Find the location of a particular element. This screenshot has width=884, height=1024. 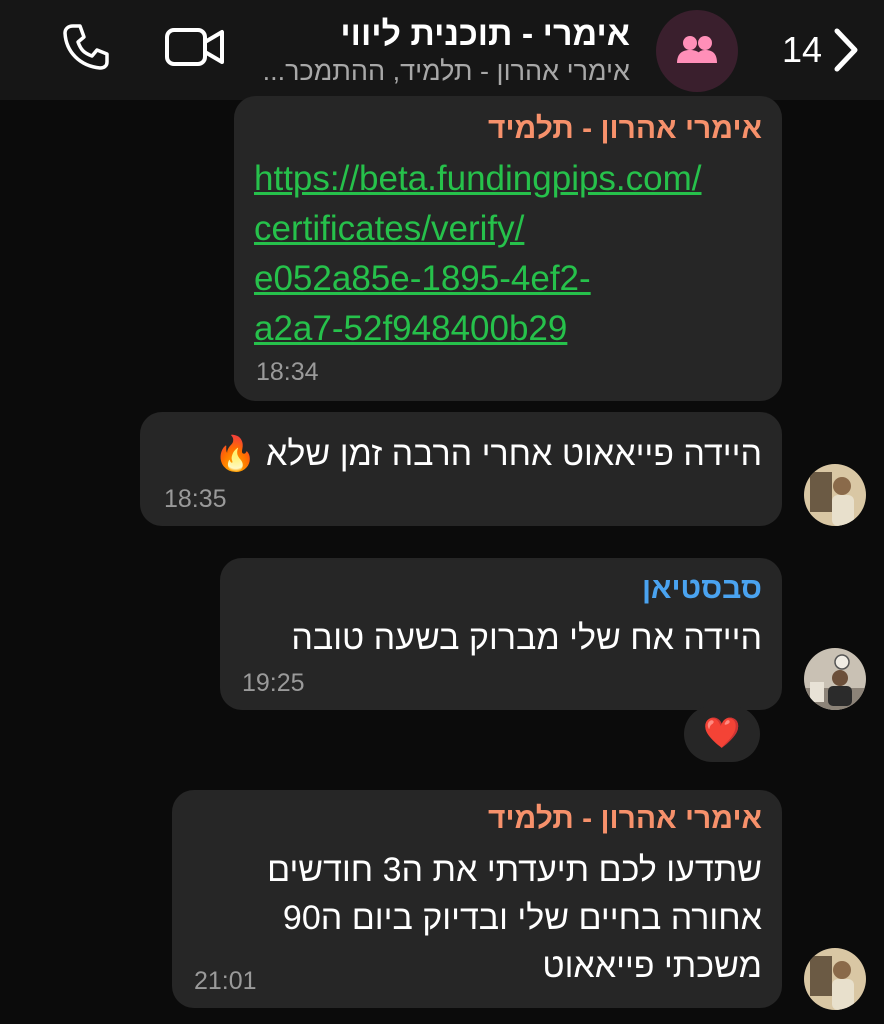

group-icon is located at coordinates (697, 51).